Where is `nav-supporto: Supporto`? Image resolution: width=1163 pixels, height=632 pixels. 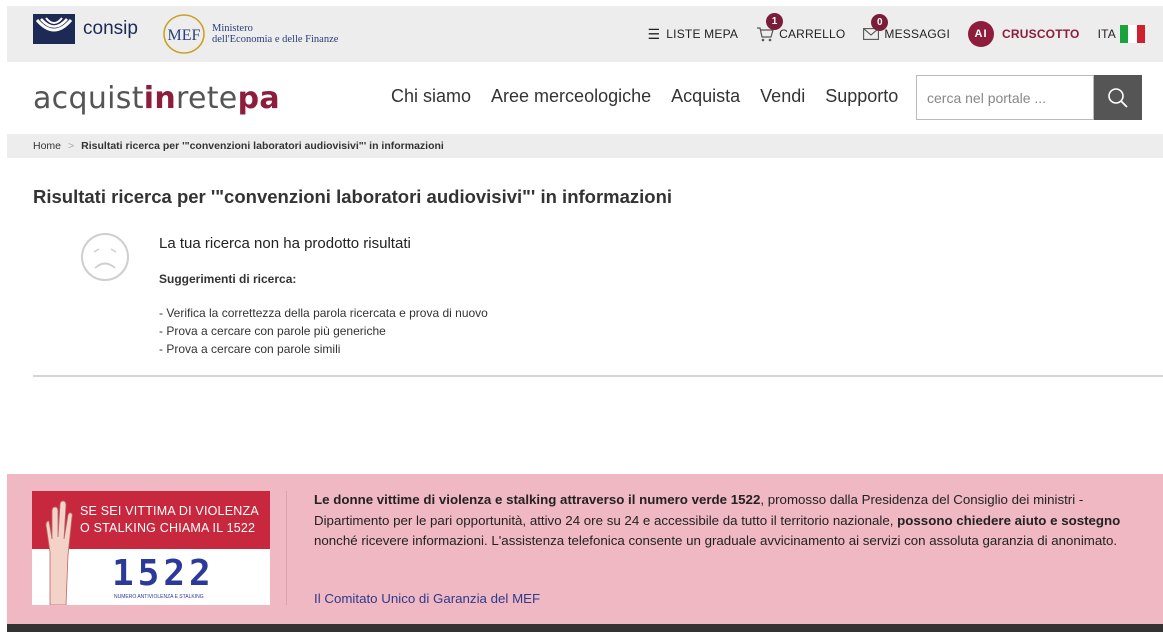 nav-supporto: Supporto is located at coordinates (861, 96).